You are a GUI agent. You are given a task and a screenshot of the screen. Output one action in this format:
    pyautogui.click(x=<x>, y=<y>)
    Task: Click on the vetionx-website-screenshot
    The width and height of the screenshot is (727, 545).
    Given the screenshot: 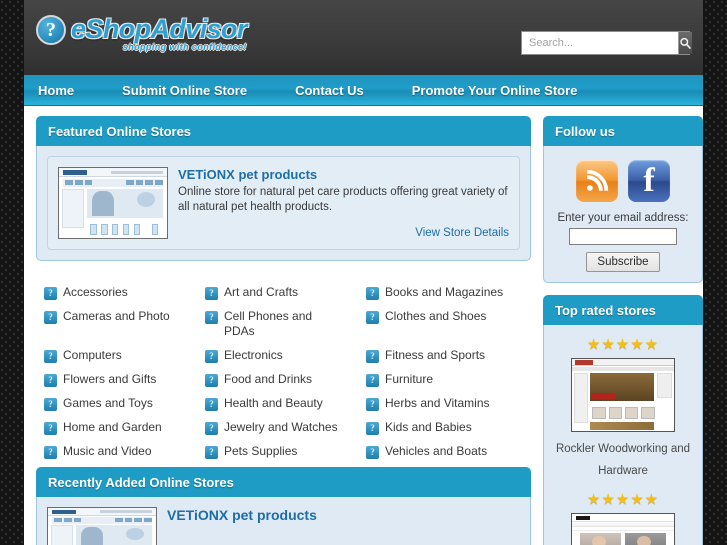 What is the action you would take?
    pyautogui.click(x=113, y=203)
    